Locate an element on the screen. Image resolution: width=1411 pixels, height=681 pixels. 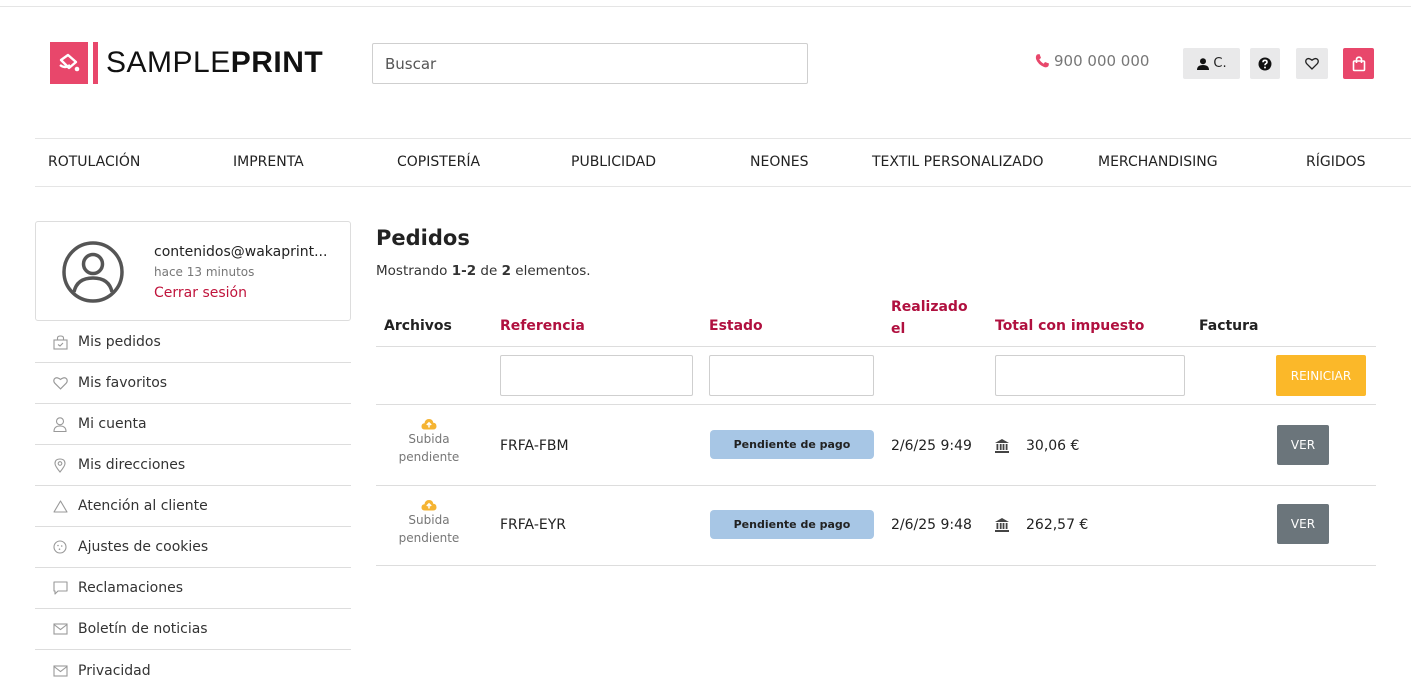
logo-text: SAMPLEPRINT is located at coordinates (215, 62).